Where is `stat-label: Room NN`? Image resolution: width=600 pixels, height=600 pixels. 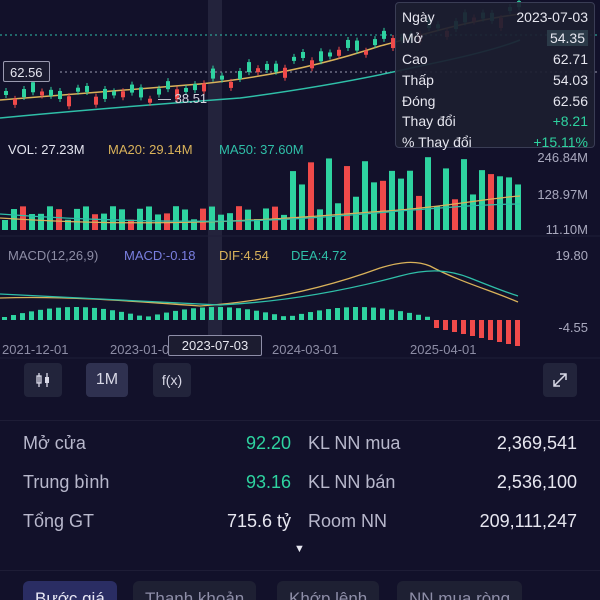
stat-label: Room NN is located at coordinates (348, 521).